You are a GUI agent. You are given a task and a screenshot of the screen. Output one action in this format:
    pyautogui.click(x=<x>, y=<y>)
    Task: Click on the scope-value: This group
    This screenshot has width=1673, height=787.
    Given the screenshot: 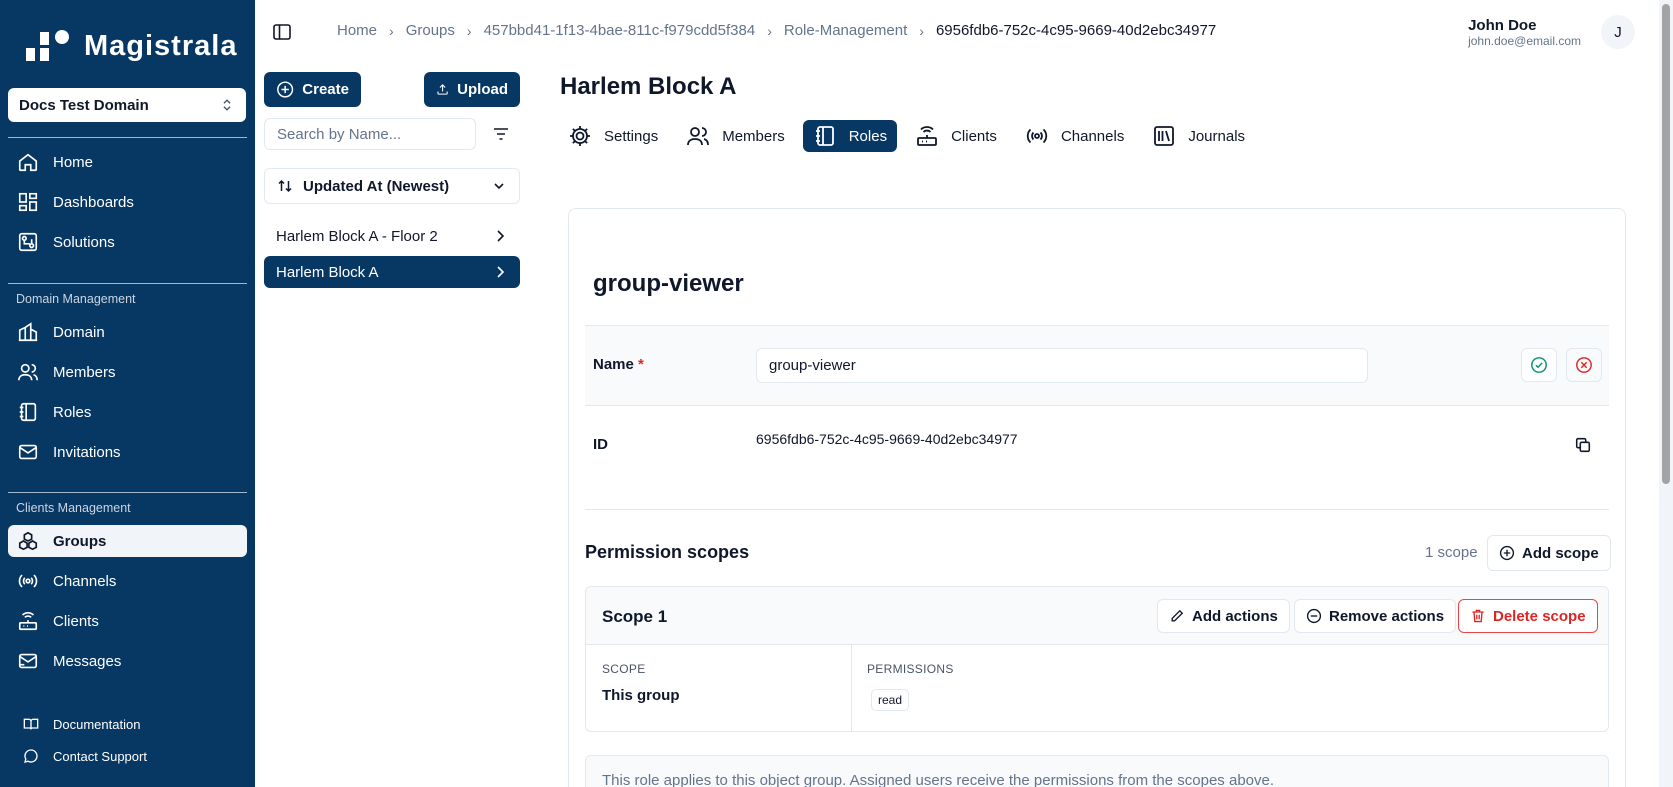 What is the action you would take?
    pyautogui.click(x=641, y=695)
    